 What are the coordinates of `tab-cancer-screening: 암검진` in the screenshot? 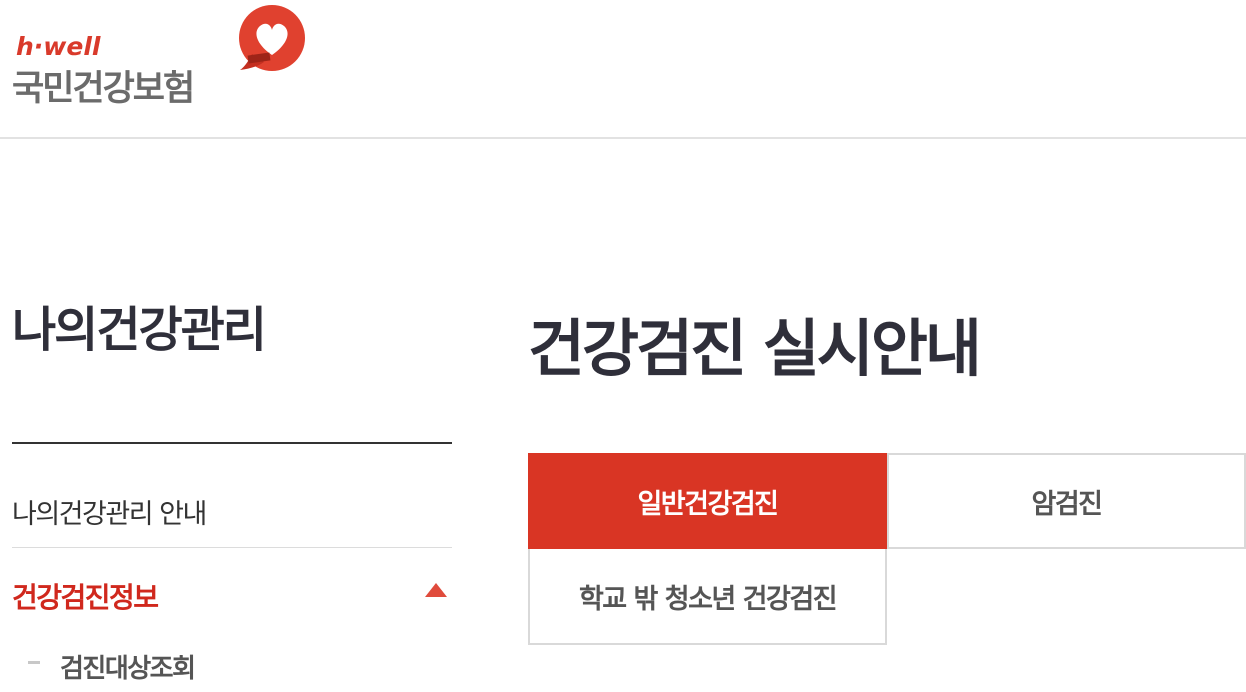 It's located at (1066, 501).